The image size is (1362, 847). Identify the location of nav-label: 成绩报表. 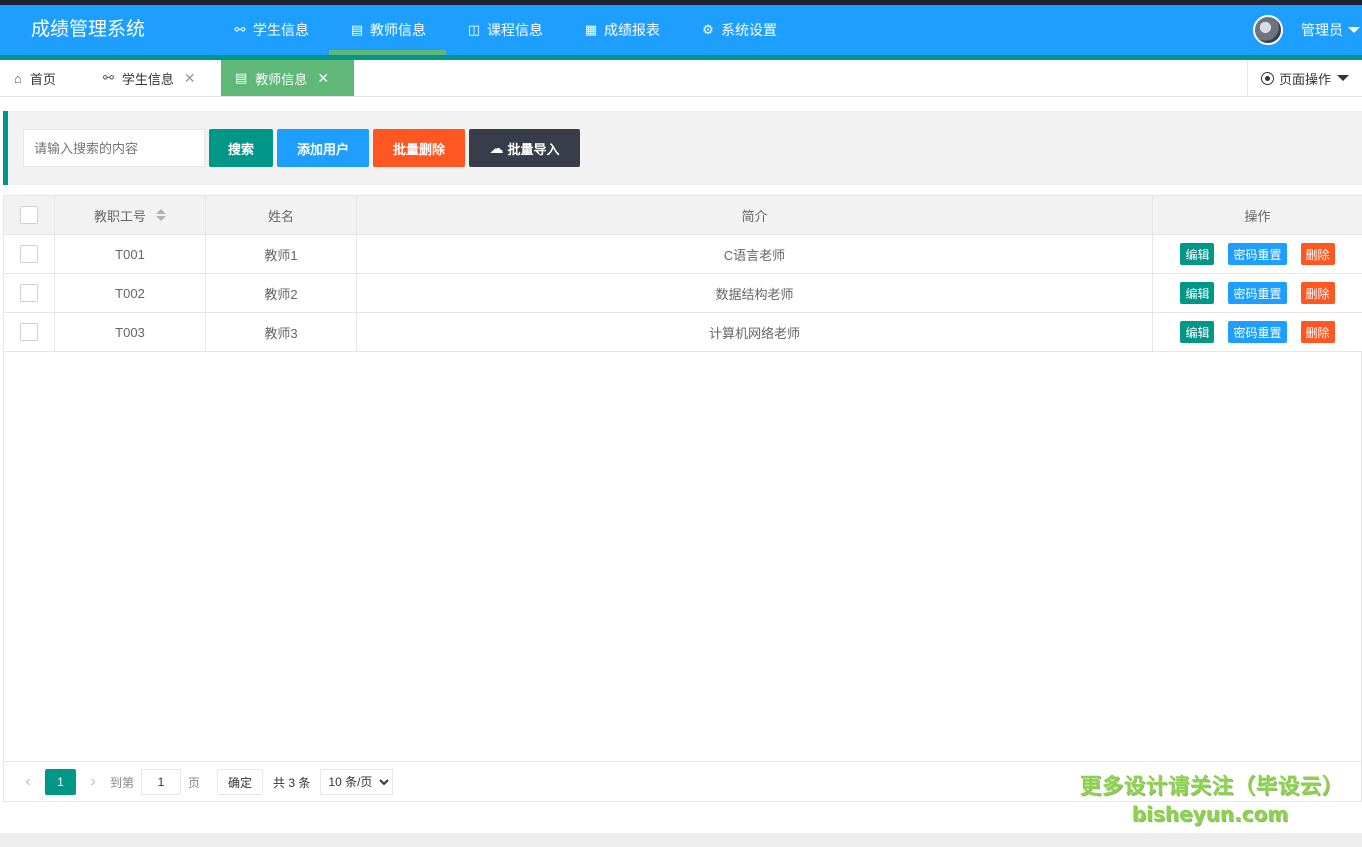
(632, 30).